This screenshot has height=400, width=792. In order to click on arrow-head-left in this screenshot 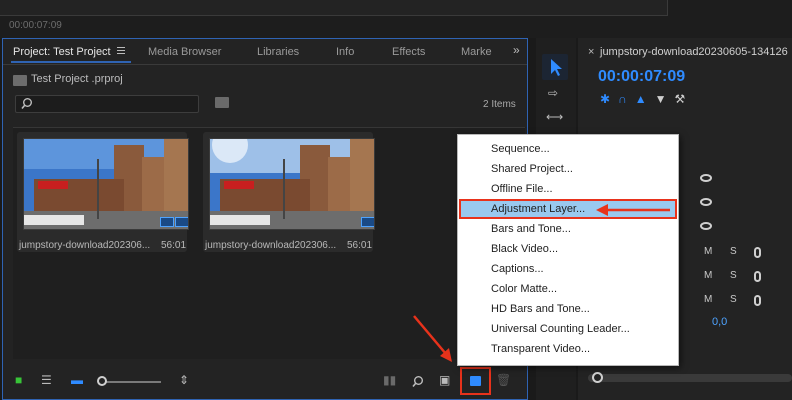, I will do `click(602, 210)`.